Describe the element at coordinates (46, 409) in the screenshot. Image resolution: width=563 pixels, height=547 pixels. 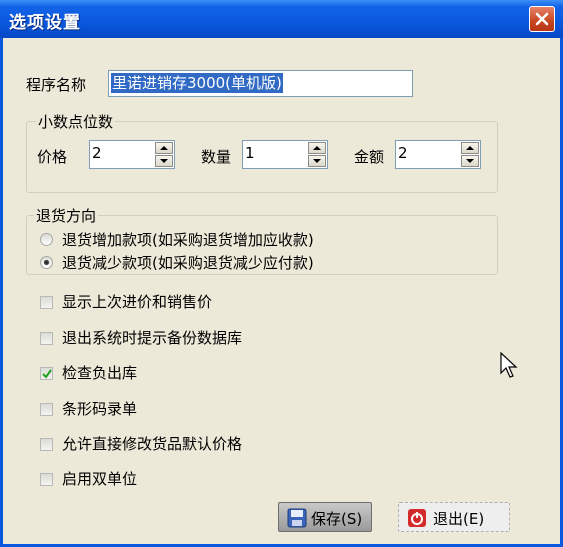
I see `barcode-entry-checkbox` at that location.